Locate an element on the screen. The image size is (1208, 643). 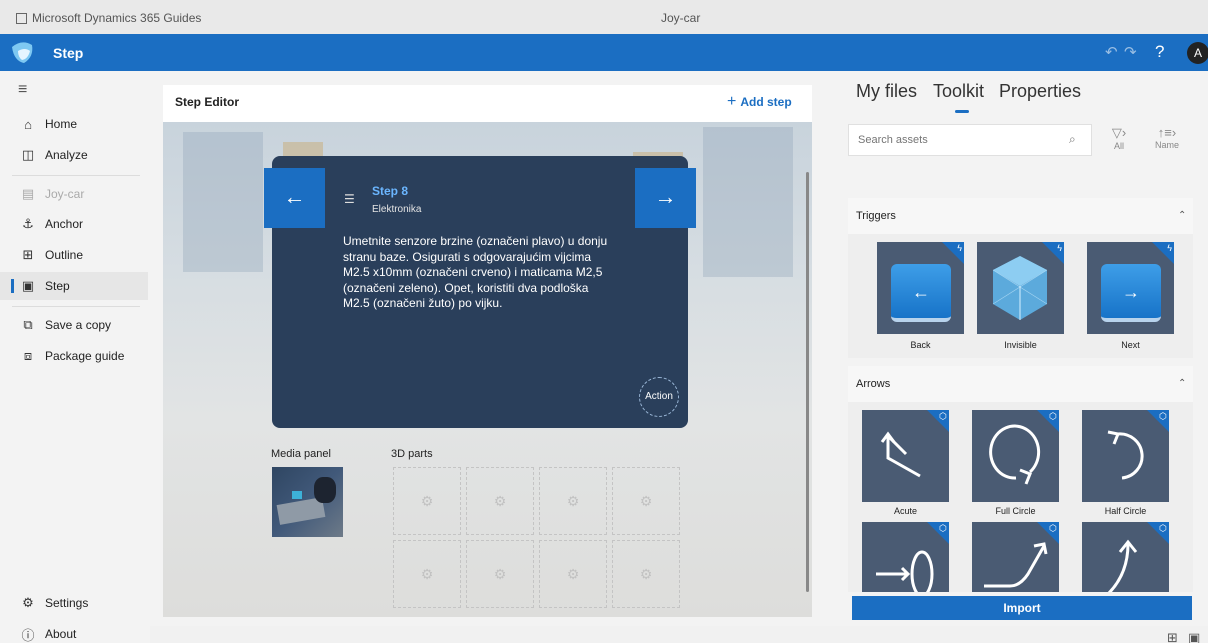
nav-item-package-guide: ⧈ Package guide is located at coordinates (74, 356).